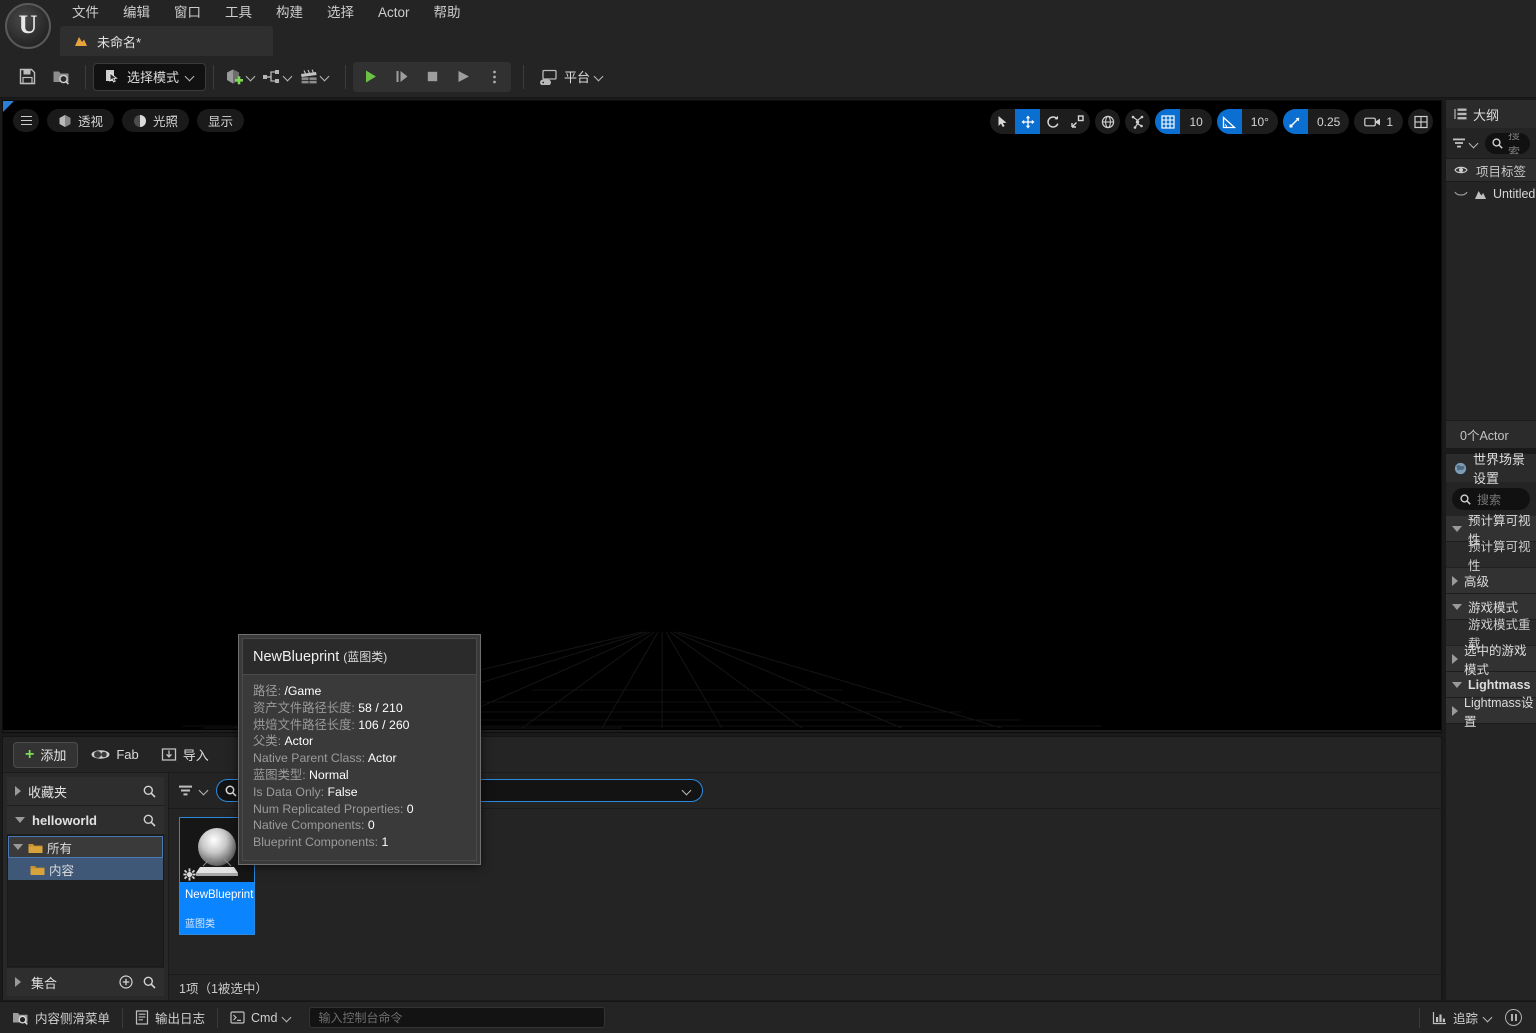  What do you see at coordinates (1229, 121) in the screenshot?
I see `angle-snap-icon` at bounding box center [1229, 121].